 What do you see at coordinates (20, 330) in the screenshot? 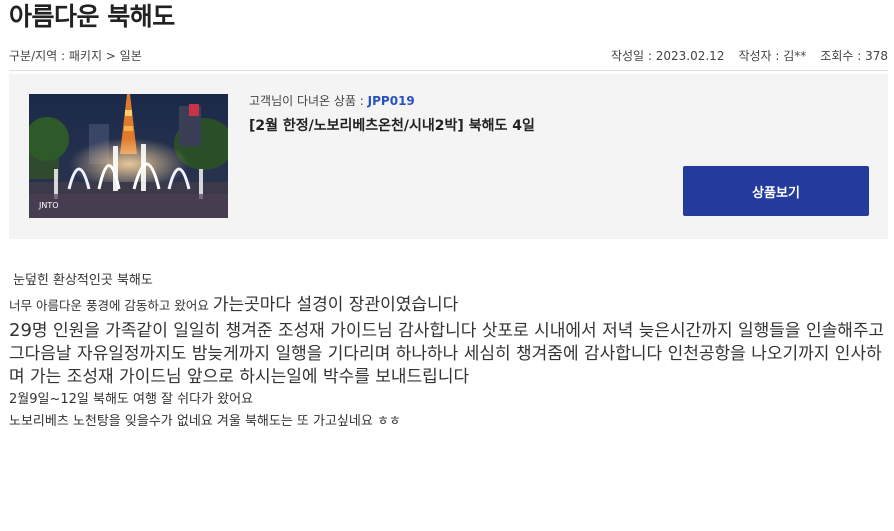
I see `content-lead-number: 29` at bounding box center [20, 330].